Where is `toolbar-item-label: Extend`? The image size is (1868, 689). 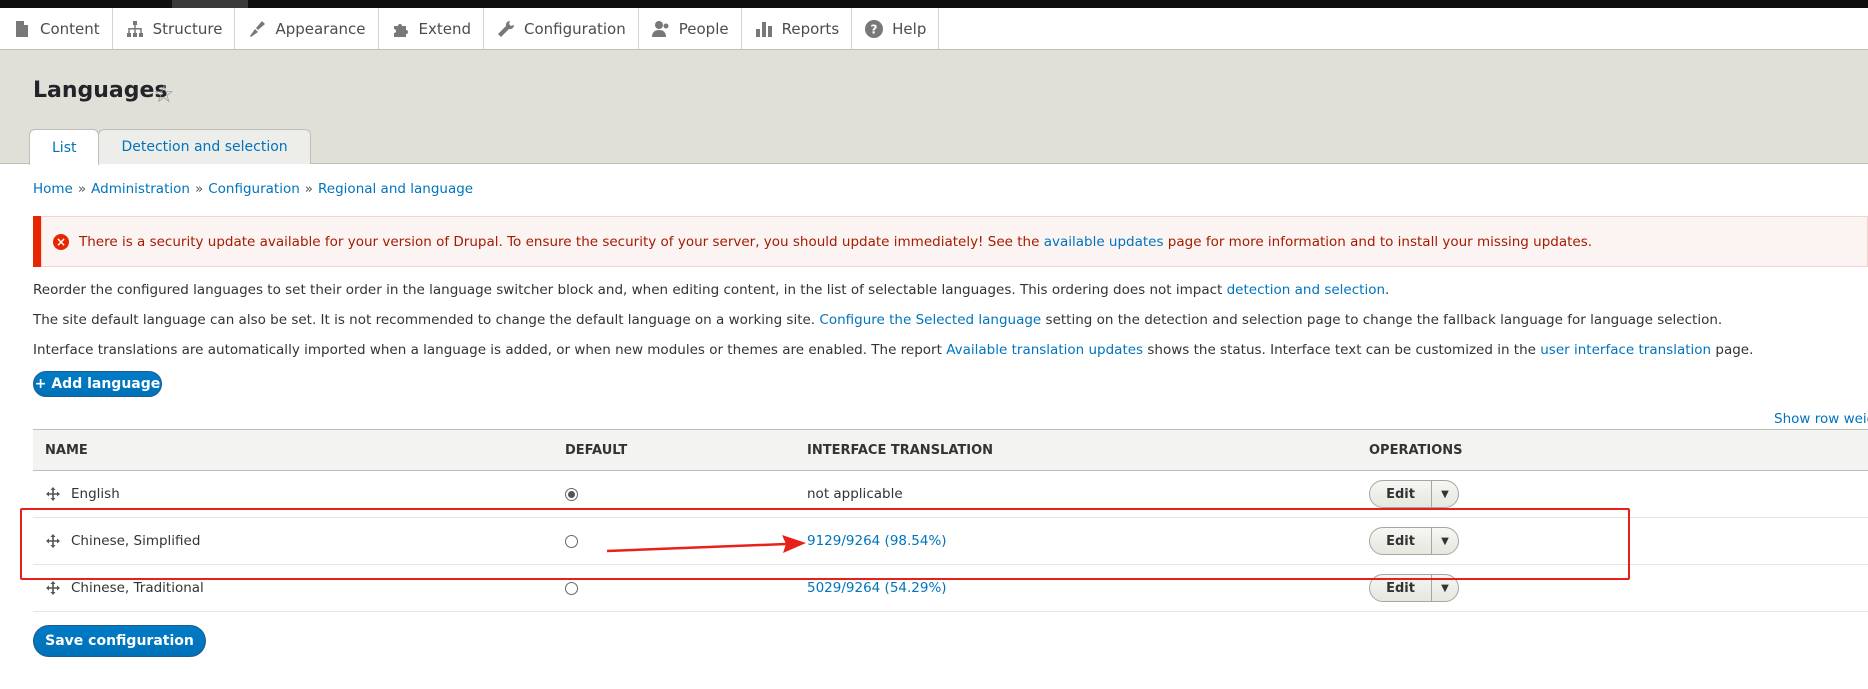
toolbar-item-label: Extend is located at coordinates (445, 28).